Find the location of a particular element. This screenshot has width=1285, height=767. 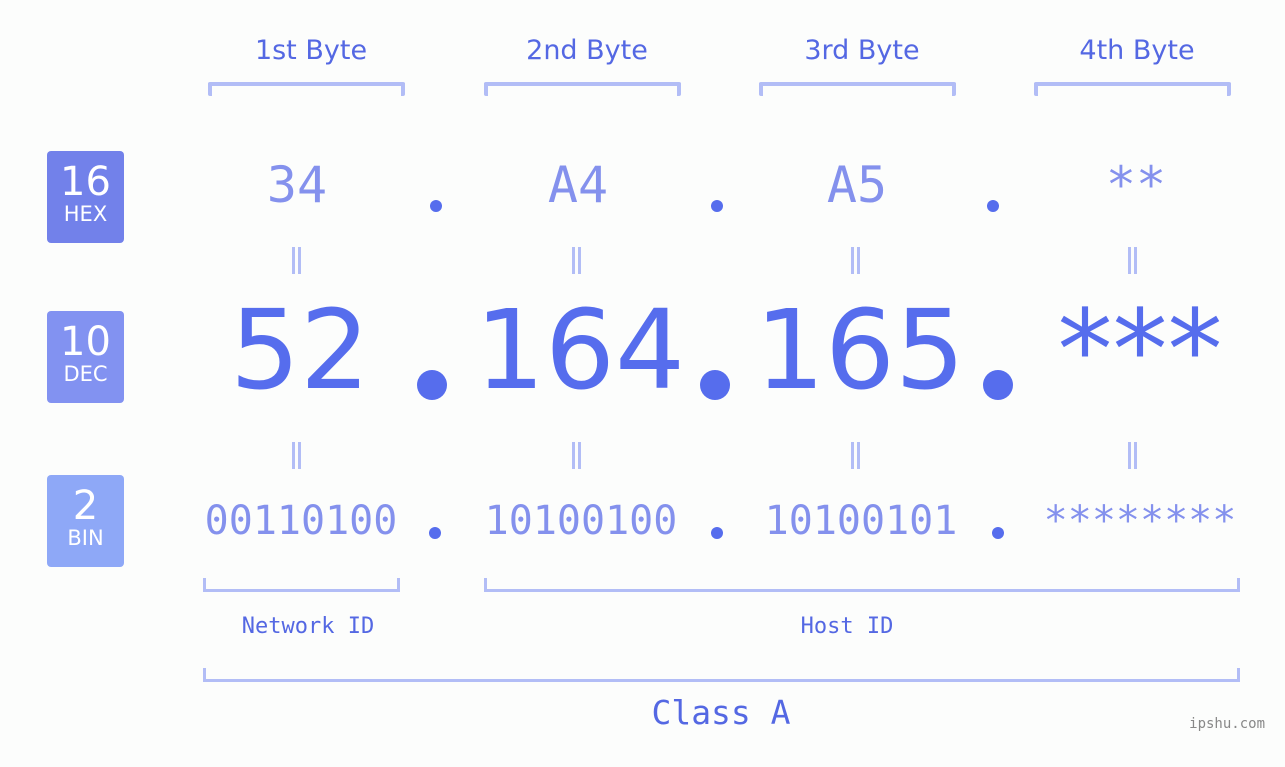

header-byte-1: 1st Byte is located at coordinates (311, 50).